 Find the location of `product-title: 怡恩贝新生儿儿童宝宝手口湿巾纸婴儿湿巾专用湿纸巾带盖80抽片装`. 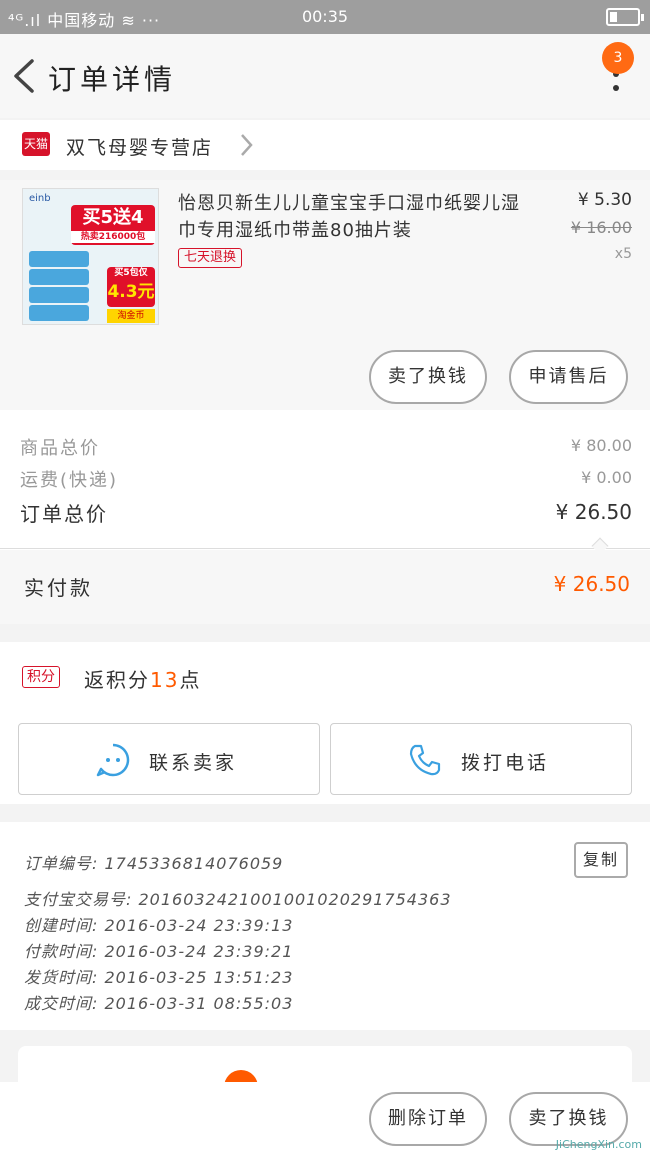

product-title: 怡恩贝新生儿儿童宝宝手口湿巾纸婴儿湿巾专用湿纸巾带盖80抽片装 is located at coordinates (358, 217).